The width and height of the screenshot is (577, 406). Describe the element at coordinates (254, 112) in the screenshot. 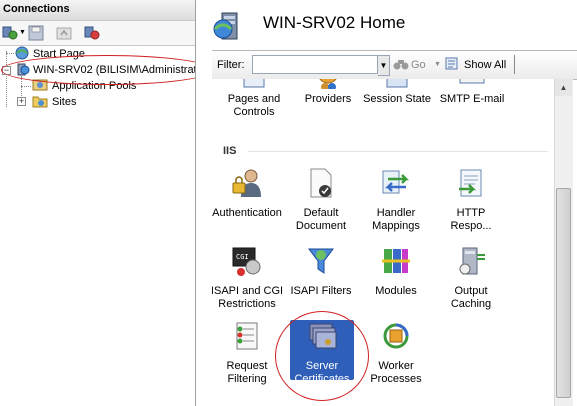

I see `feature-label-line2: Controls` at that location.